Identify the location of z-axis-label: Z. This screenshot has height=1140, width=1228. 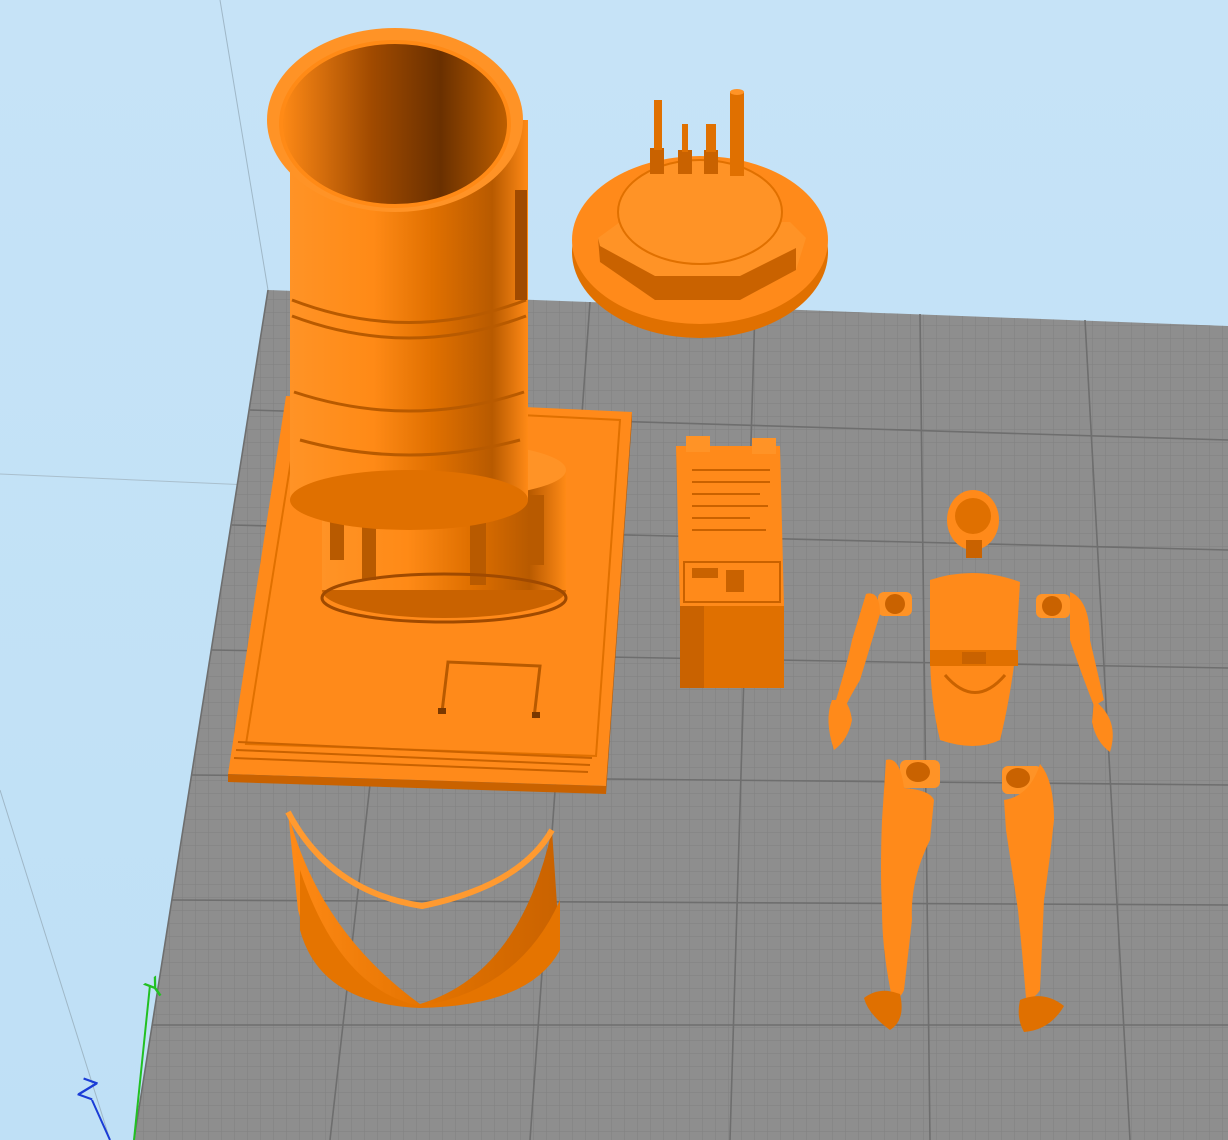
(87, 1090).